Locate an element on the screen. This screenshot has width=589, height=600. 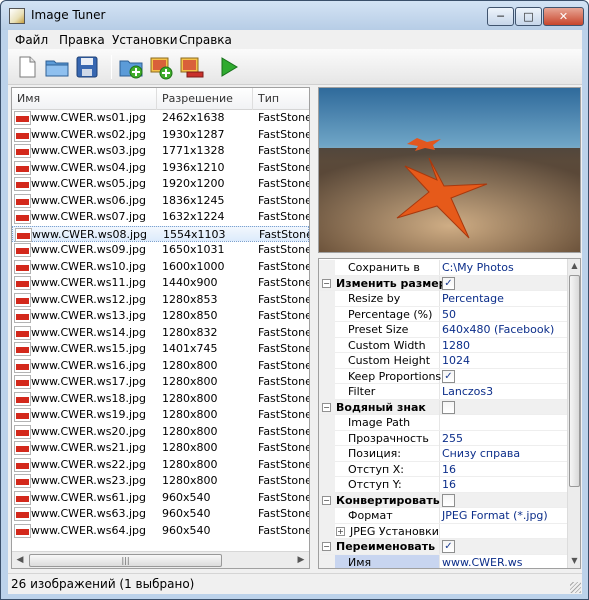
property-category: − Переименовать ✓ is located at coordinates (443, 547).